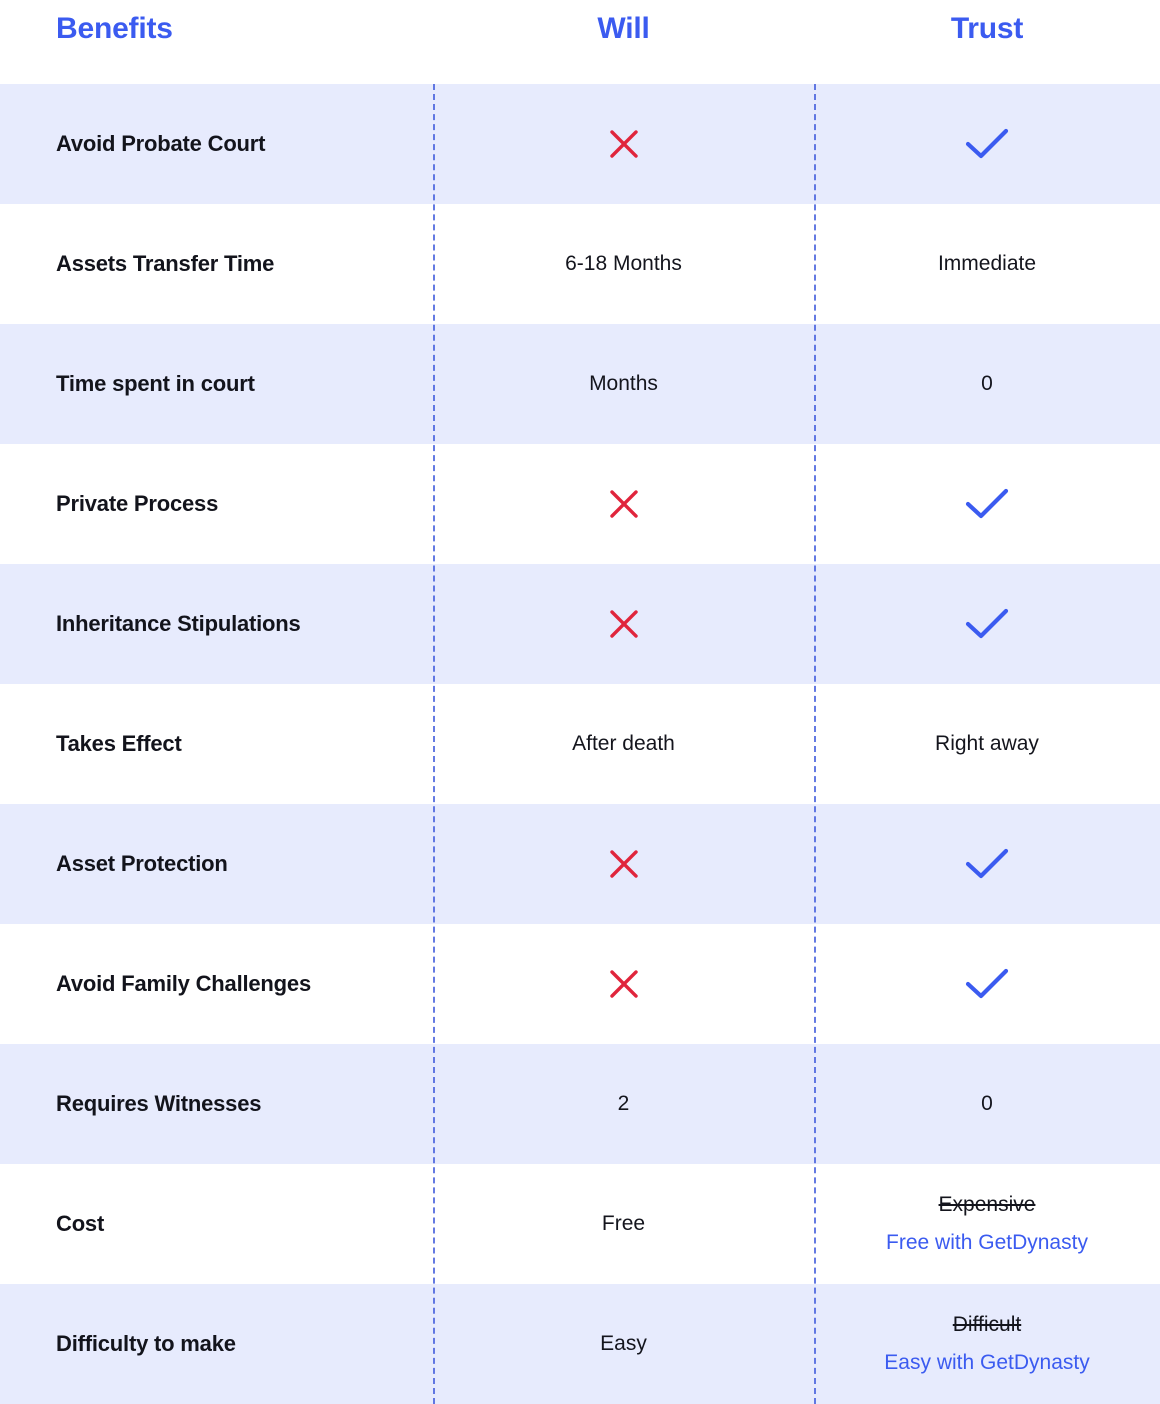 The width and height of the screenshot is (1160, 1404). I want to click on table-header-row: Benefits Will Trust, so click(580, 42).